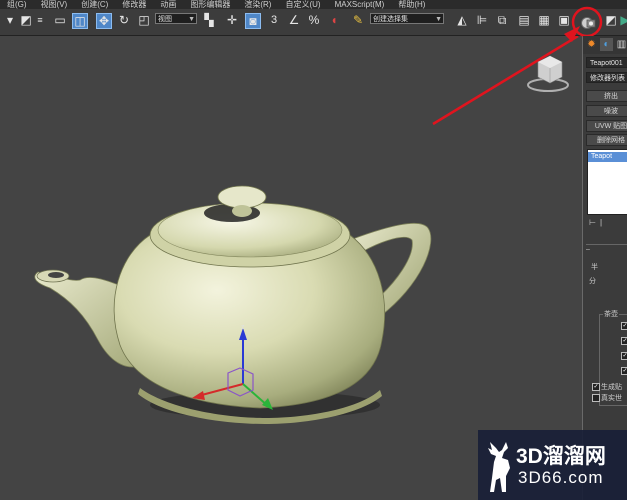 The height and width of the screenshot is (500, 627). Describe the element at coordinates (572, 34) in the screenshot. I see `annotation-arrowhead` at that location.